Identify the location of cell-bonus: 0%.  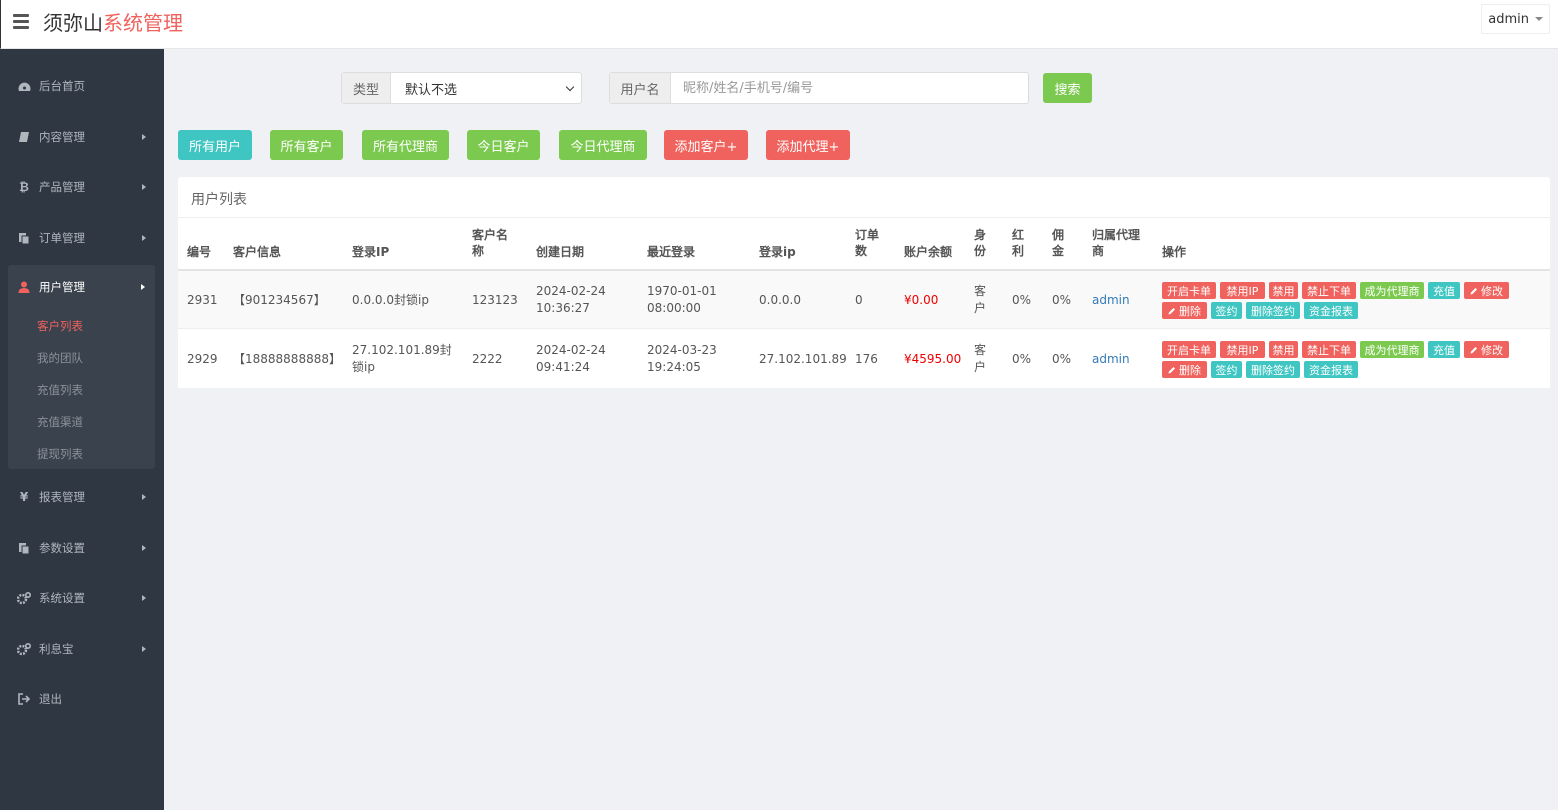
(1022, 359).